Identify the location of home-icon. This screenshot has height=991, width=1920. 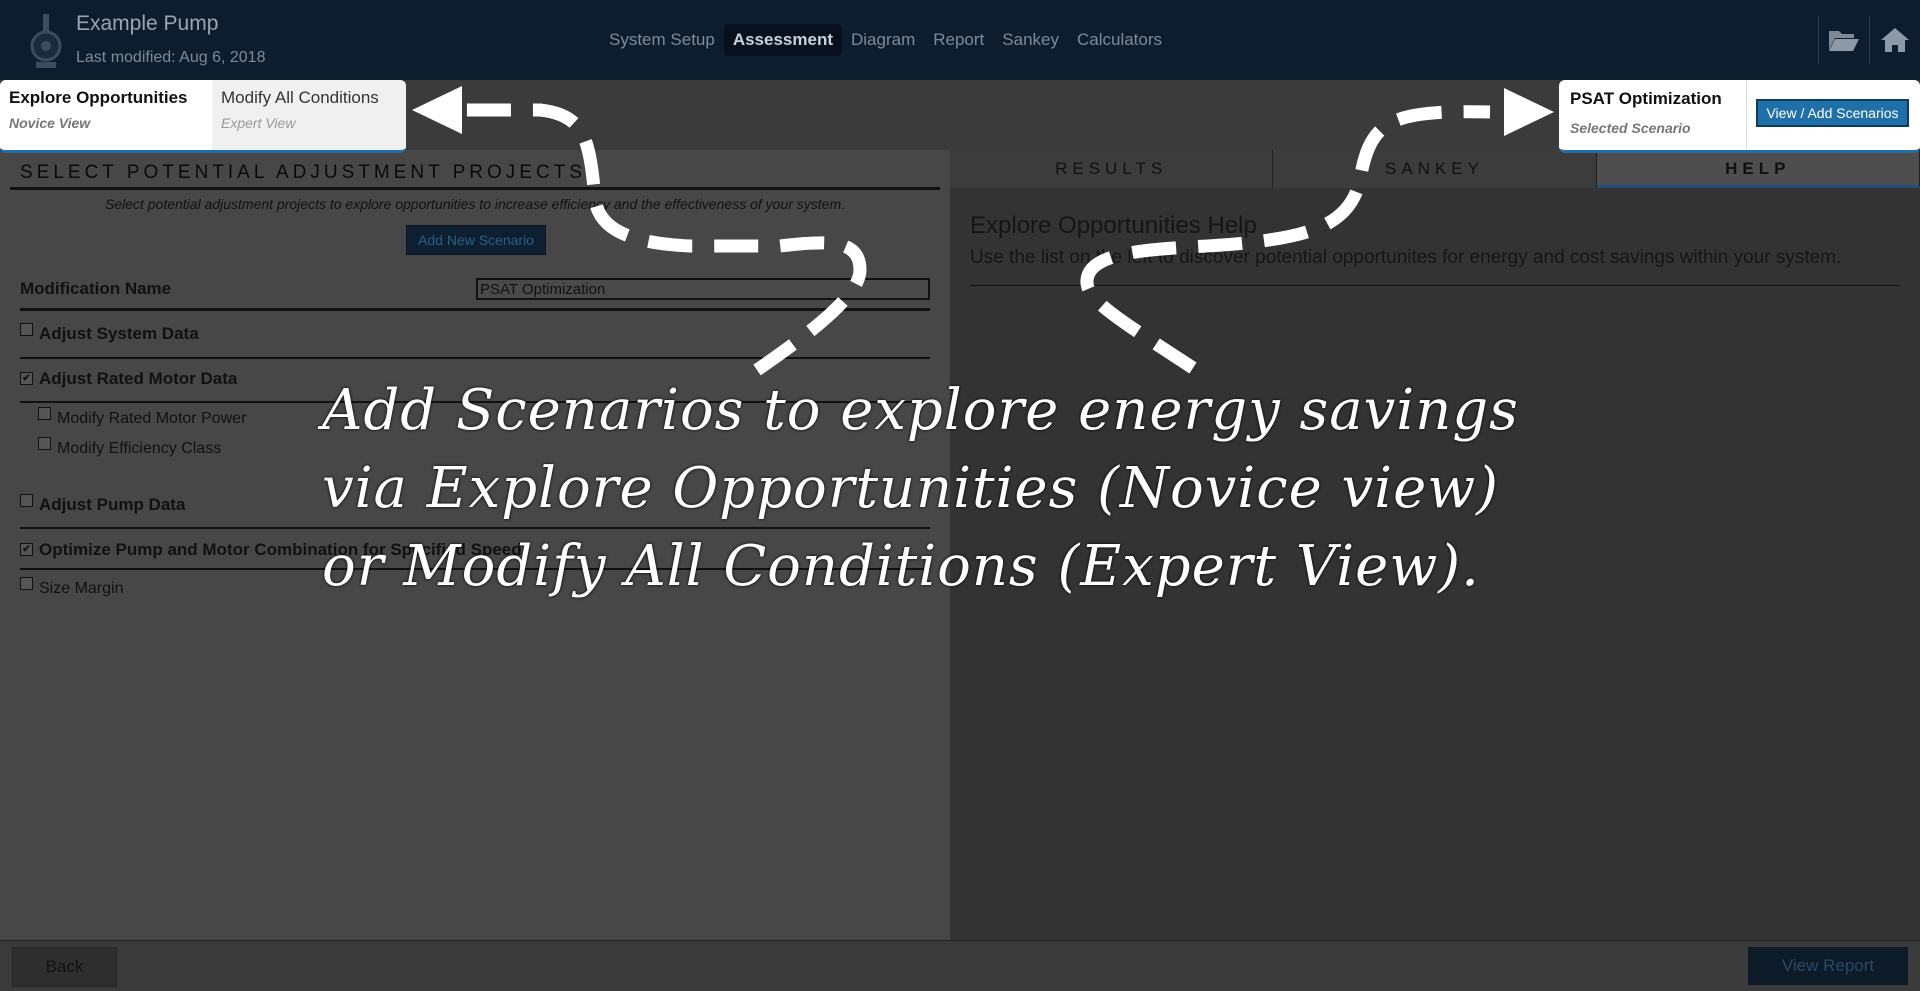
(1895, 40).